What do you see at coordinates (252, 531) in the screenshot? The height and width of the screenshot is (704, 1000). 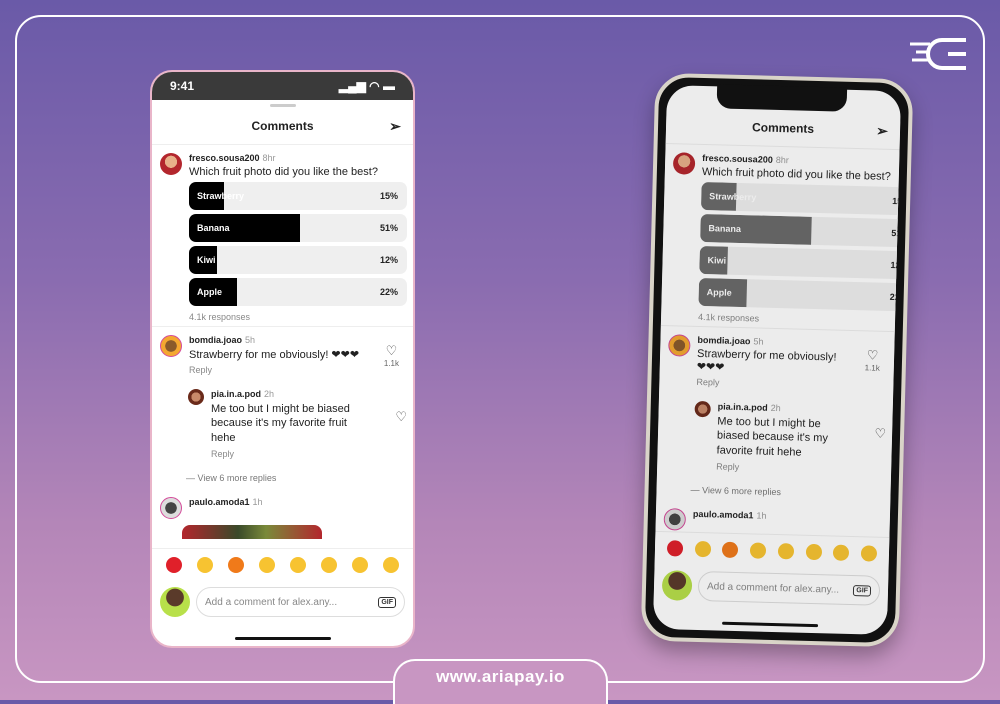 I see `comment-image` at bounding box center [252, 531].